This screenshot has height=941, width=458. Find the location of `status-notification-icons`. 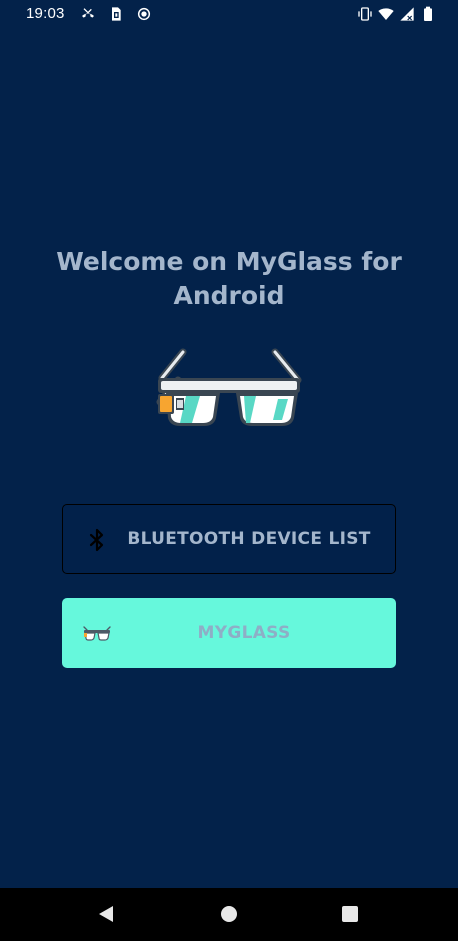

status-notification-icons is located at coordinates (116, 14).